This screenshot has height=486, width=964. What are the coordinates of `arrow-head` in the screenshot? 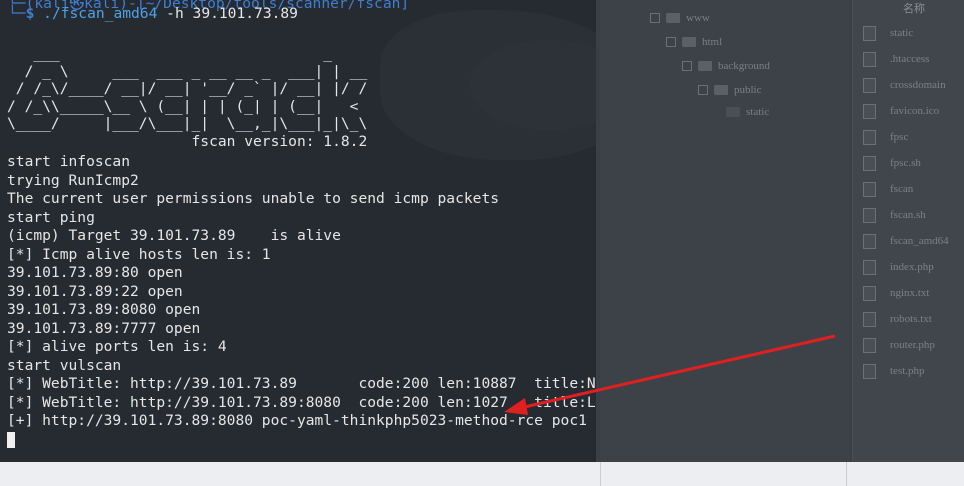 It's located at (516, 406).